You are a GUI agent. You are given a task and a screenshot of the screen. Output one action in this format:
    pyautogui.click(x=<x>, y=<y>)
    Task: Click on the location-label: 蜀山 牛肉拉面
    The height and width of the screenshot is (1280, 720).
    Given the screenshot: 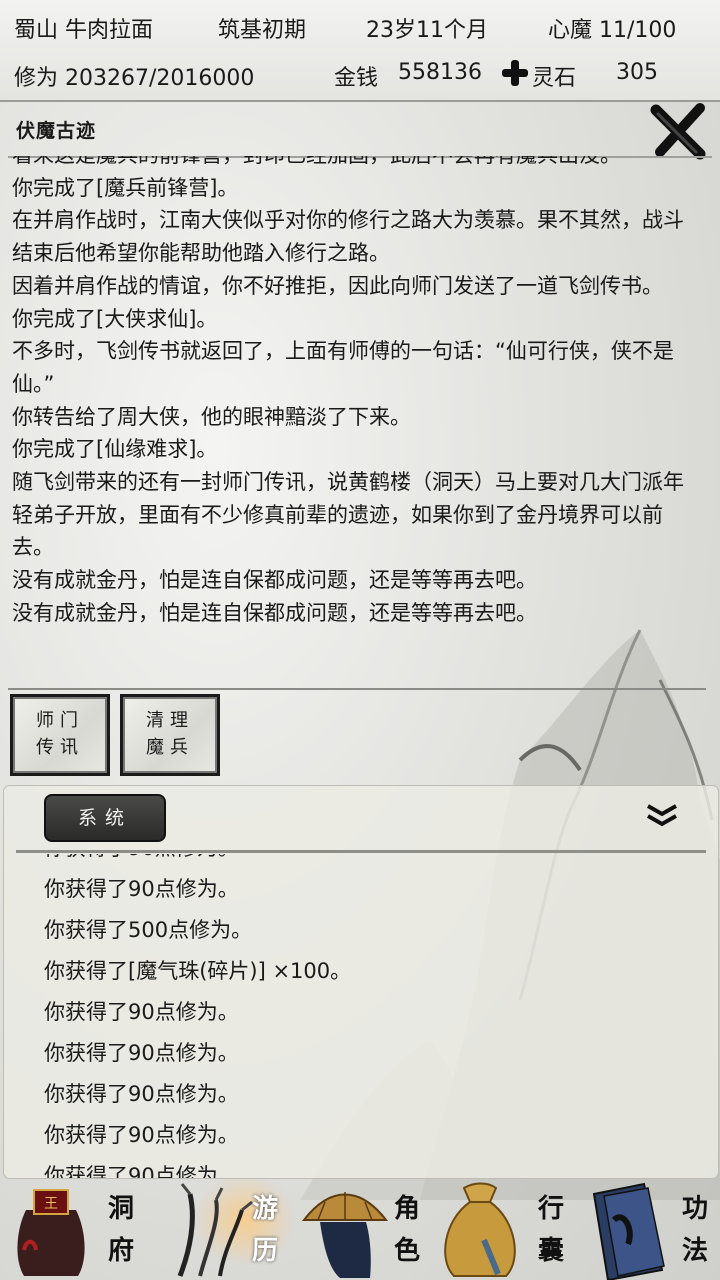 What is the action you would take?
    pyautogui.click(x=83, y=30)
    